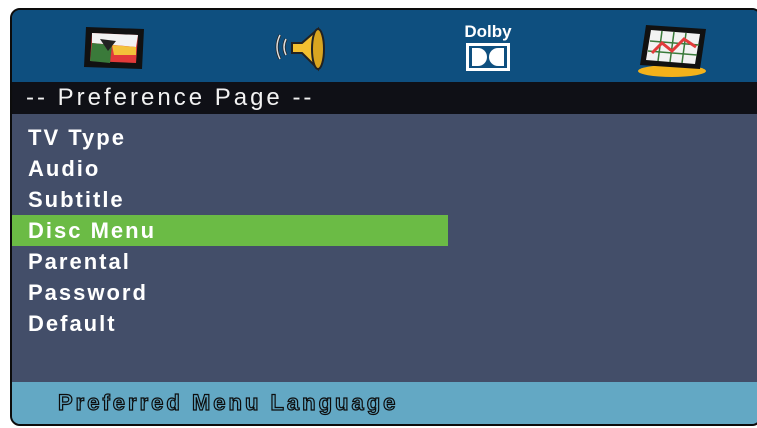 This screenshot has width=757, height=428. What do you see at coordinates (488, 31) in the screenshot?
I see `dolby-label: Dolby` at bounding box center [488, 31].